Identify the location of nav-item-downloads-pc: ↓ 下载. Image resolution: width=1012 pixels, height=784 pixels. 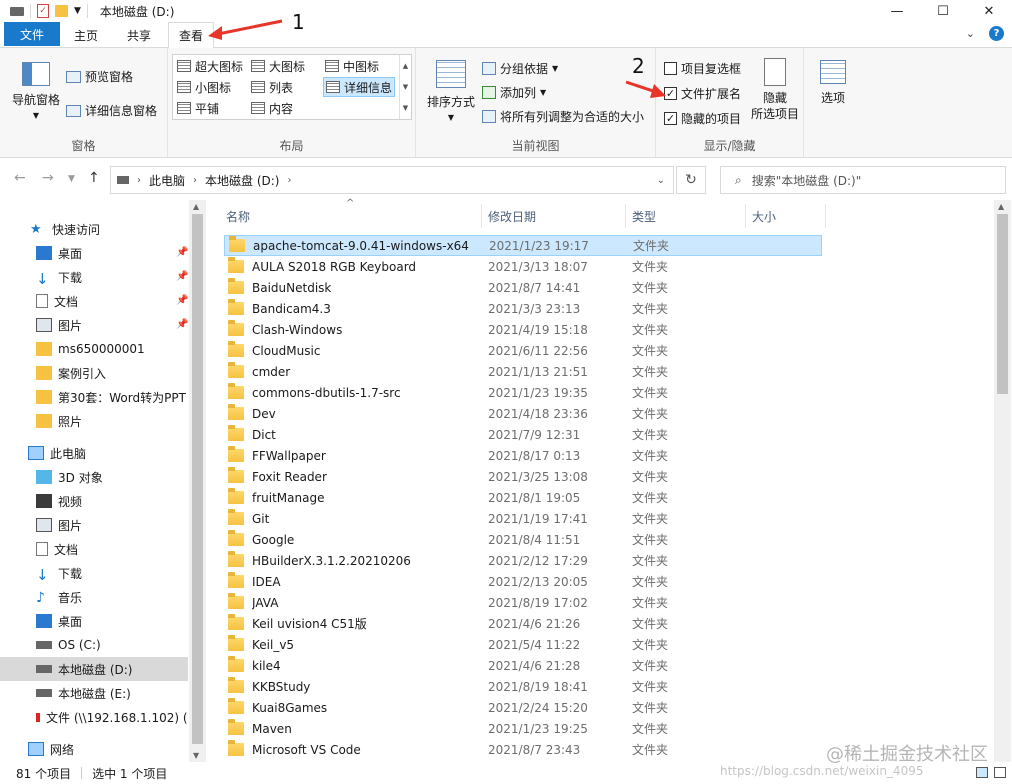
(94, 573).